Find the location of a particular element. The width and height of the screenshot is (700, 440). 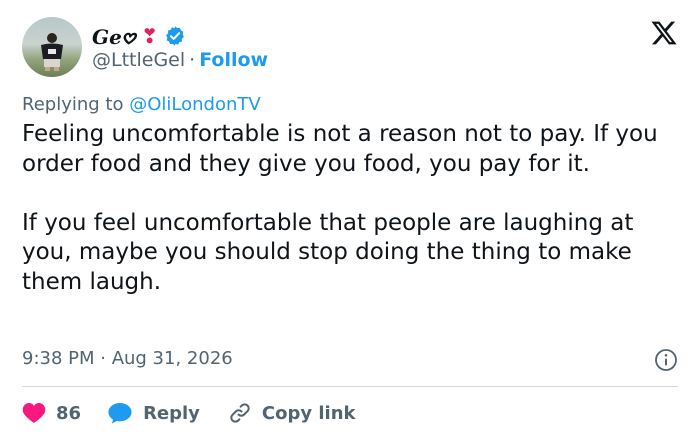

tweet-timestamp: 9:38 PM · Aug 31, 2026 is located at coordinates (127, 358).